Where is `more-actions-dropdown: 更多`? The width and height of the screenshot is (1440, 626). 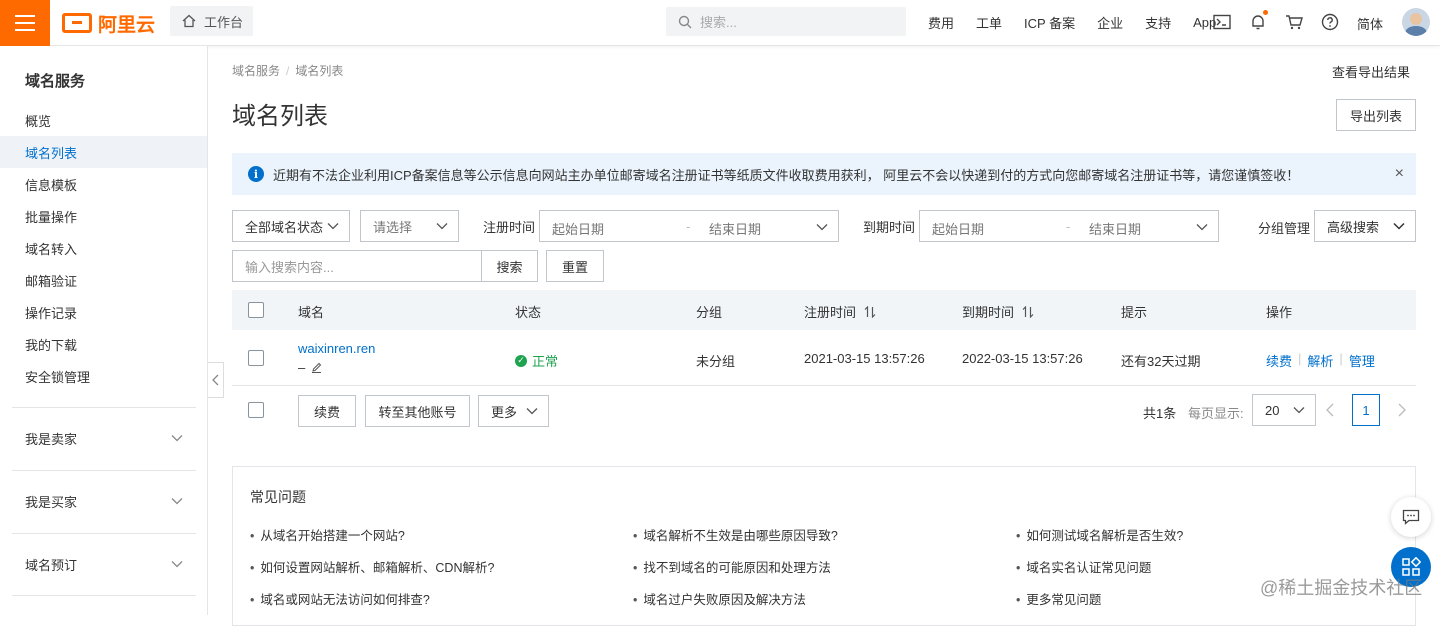
more-actions-dropdown: 更多 is located at coordinates (513, 411).